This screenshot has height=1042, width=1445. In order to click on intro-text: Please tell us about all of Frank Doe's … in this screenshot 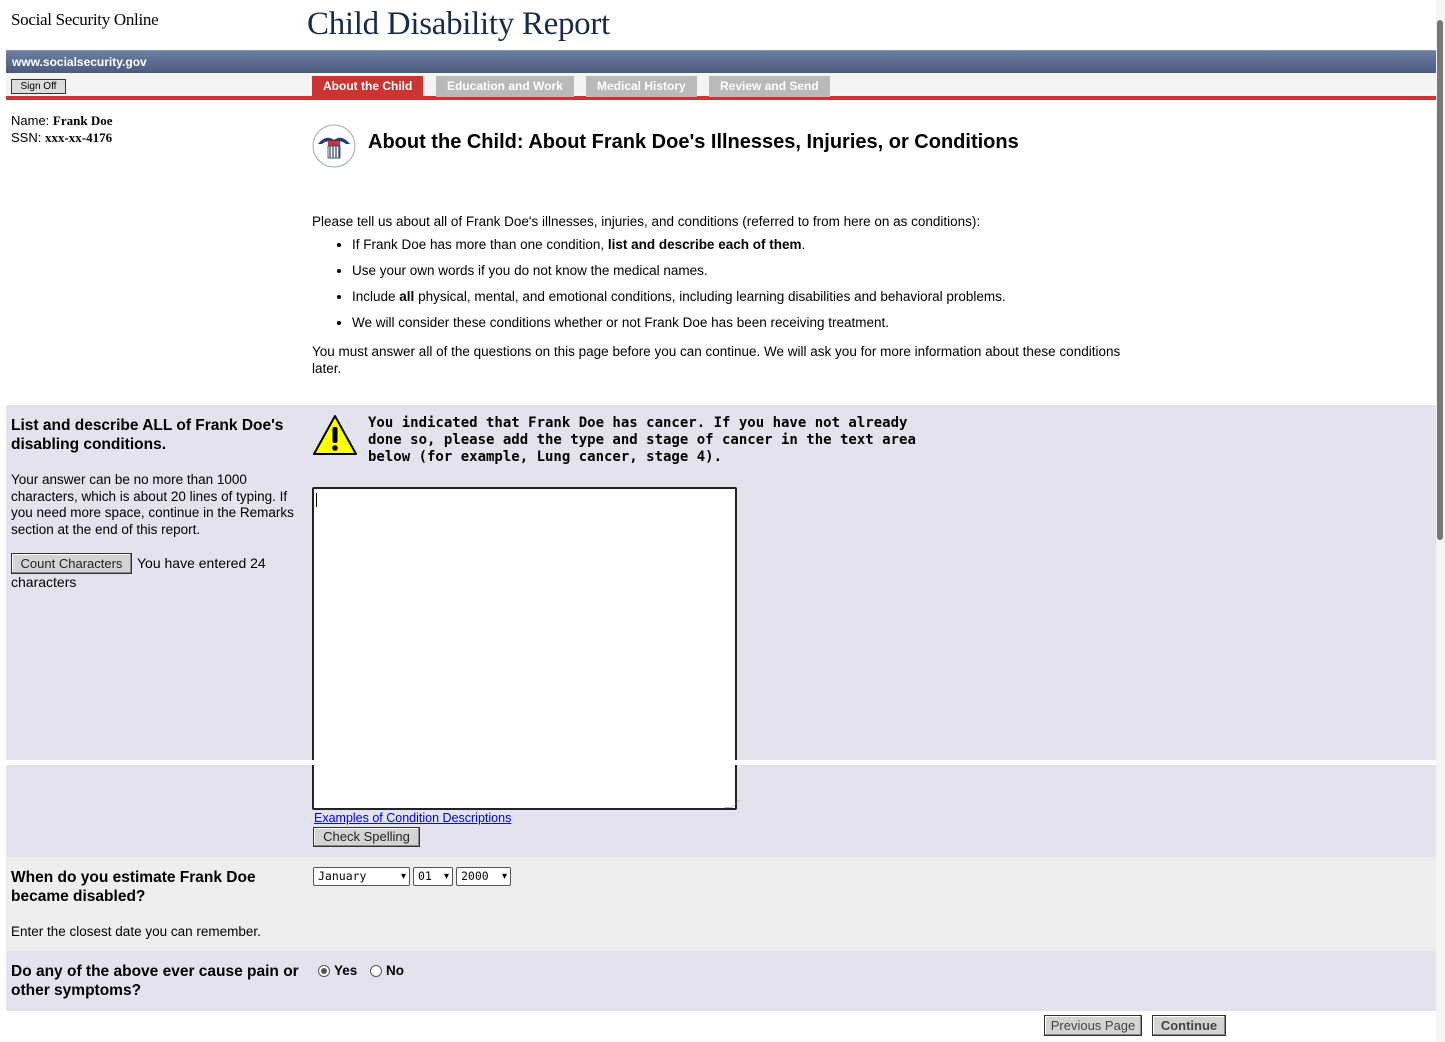, I will do `click(646, 221)`.